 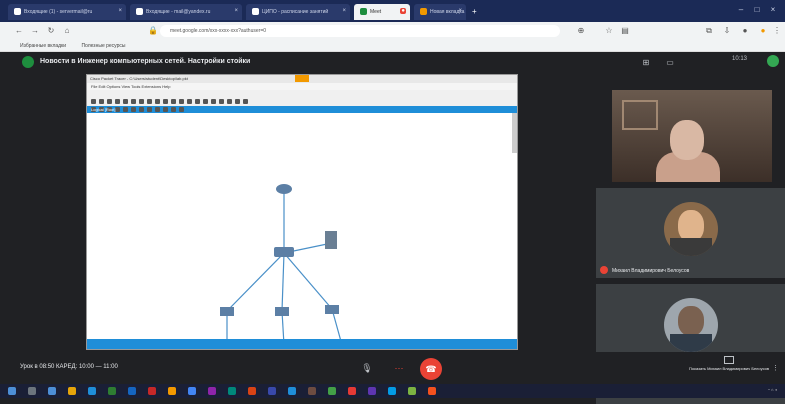 What do you see at coordinates (103, 46) in the screenshot?
I see `bookmark-item: Полезные ресурсы` at bounding box center [103, 46].